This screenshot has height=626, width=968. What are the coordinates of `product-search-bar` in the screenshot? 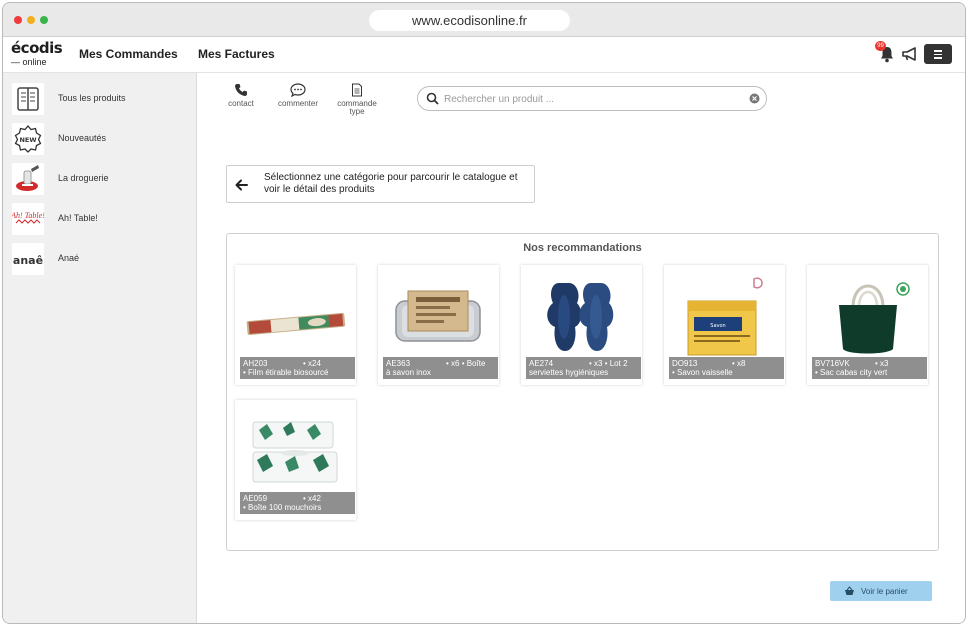 It's located at (592, 98).